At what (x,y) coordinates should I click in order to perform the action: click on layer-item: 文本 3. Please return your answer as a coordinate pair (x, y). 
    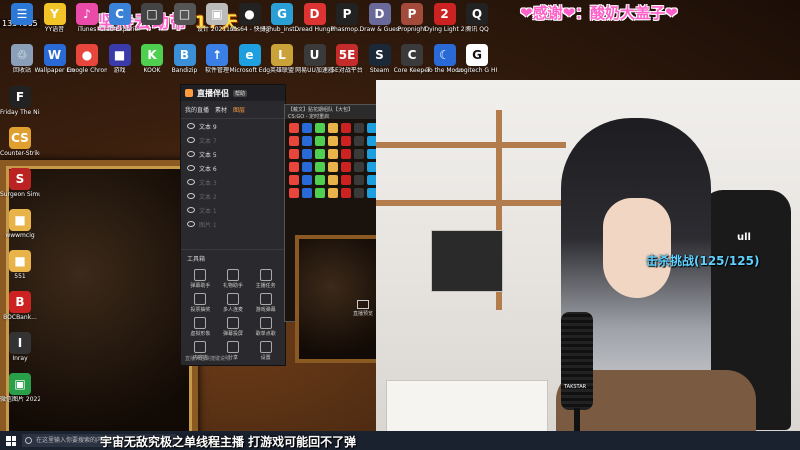
    Looking at the image, I should click on (233, 182).